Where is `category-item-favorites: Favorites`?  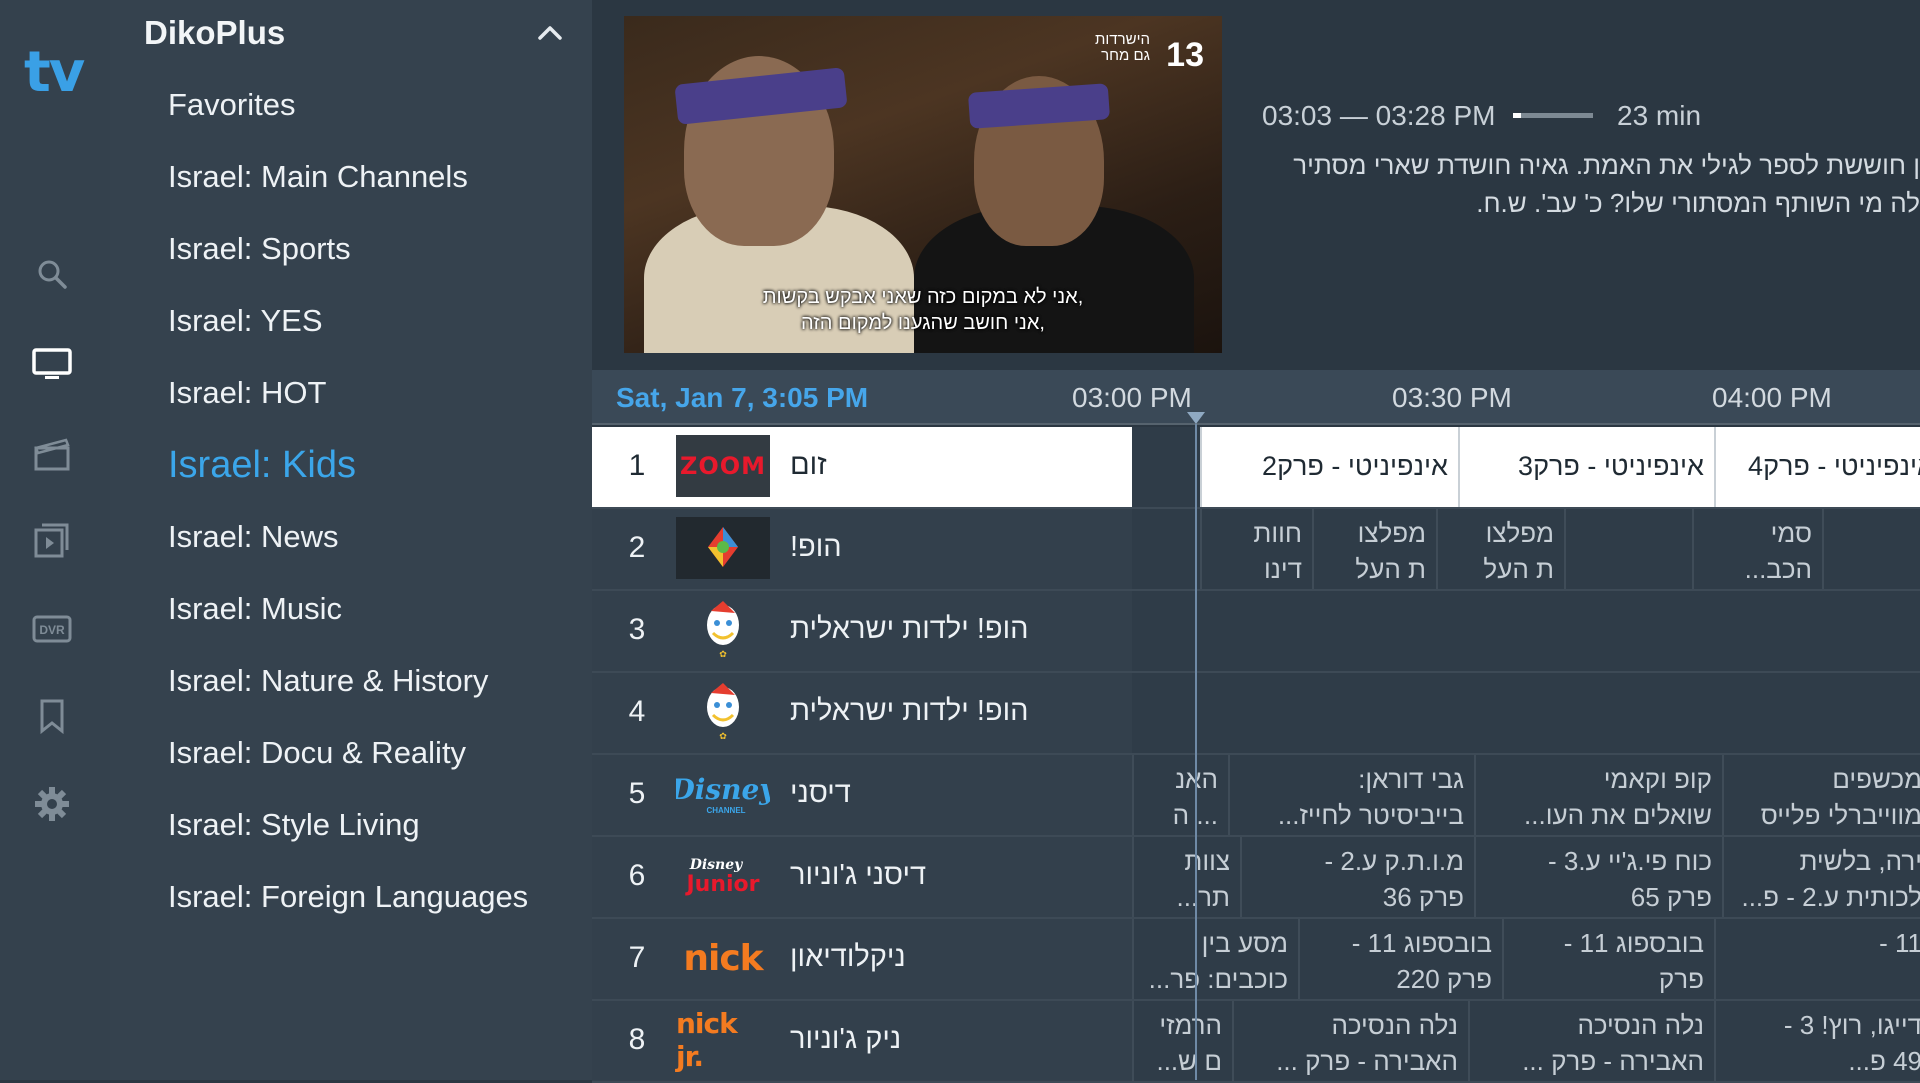 category-item-favorites: Favorites is located at coordinates (348, 112).